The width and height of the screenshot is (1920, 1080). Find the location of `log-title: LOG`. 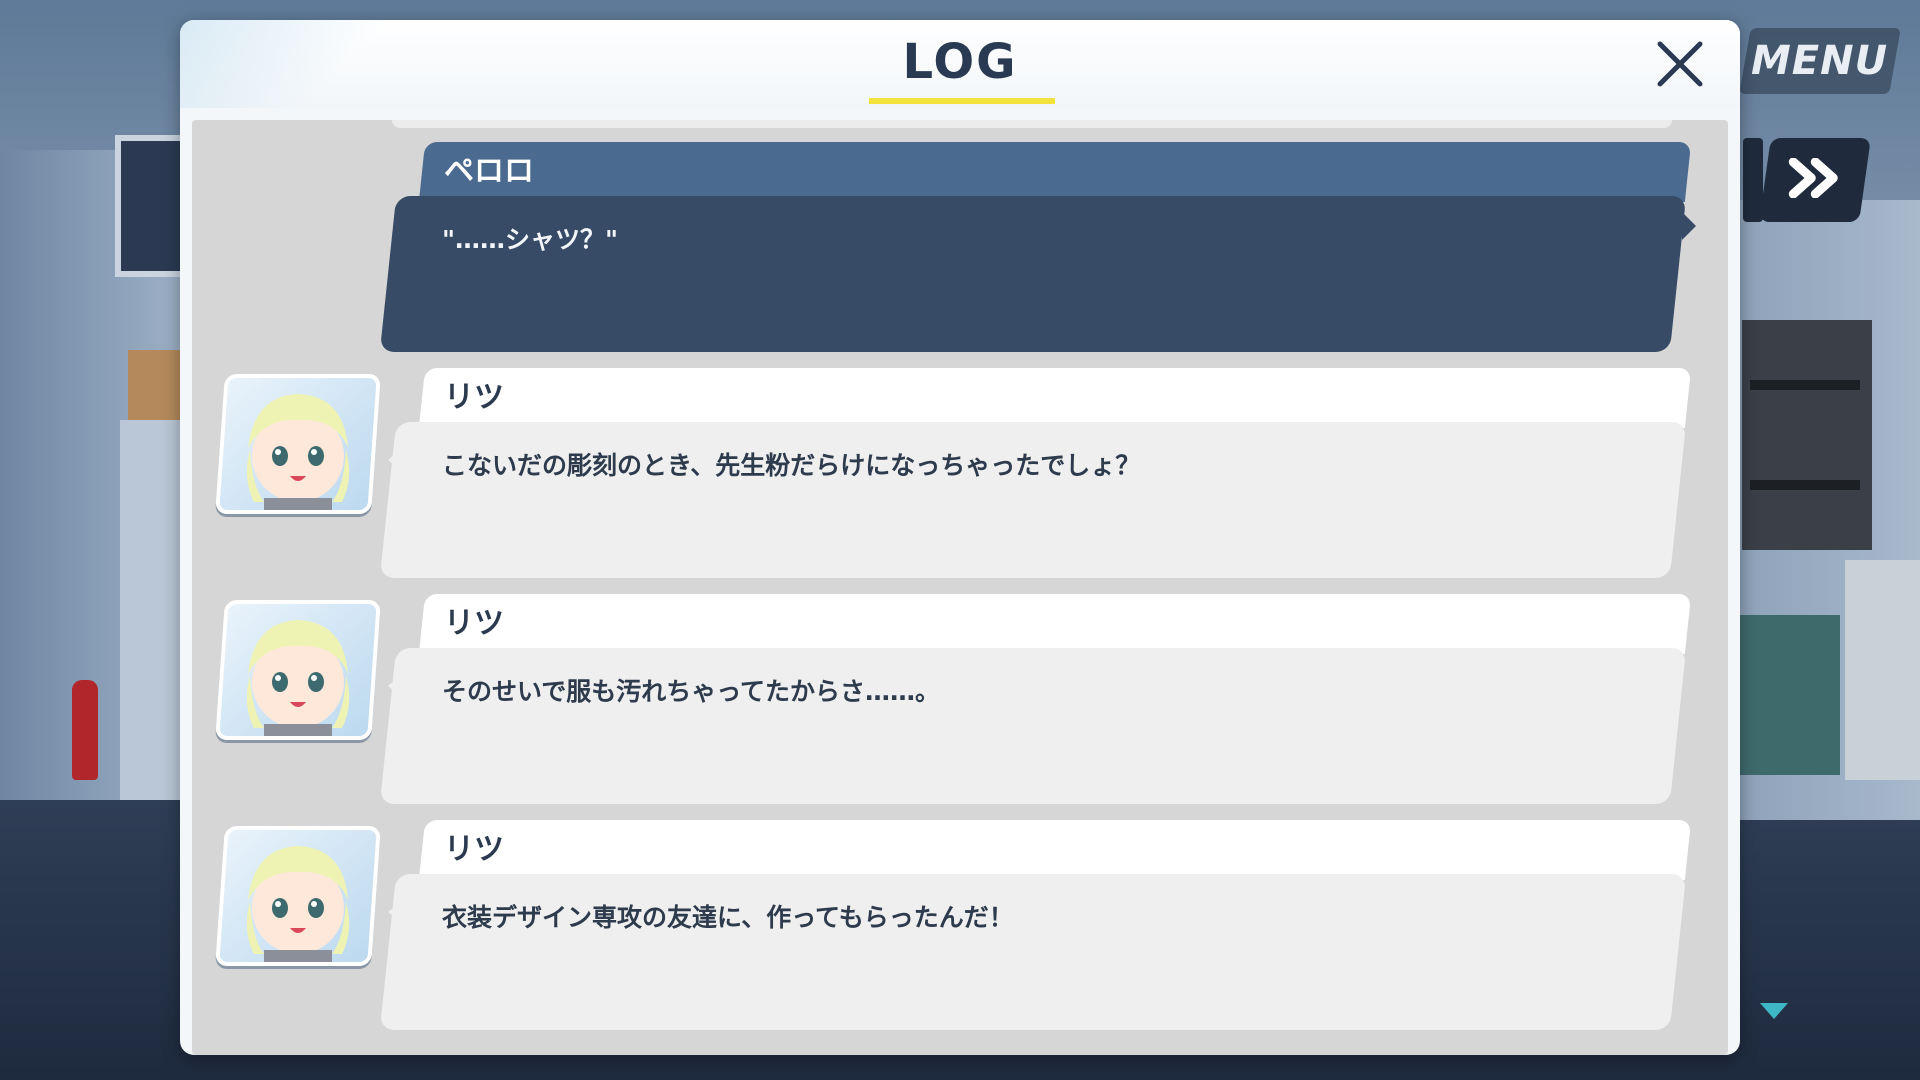

log-title: LOG is located at coordinates (960, 62).